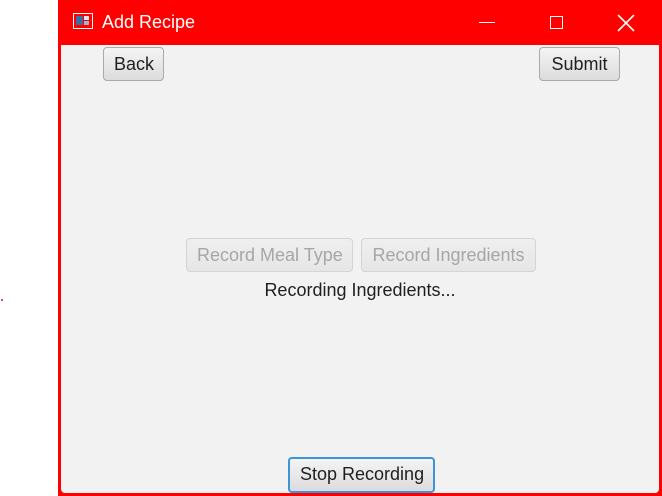 Image resolution: width=662 pixels, height=496 pixels. Describe the element at coordinates (133, 64) in the screenshot. I see `back-button: Back` at that location.